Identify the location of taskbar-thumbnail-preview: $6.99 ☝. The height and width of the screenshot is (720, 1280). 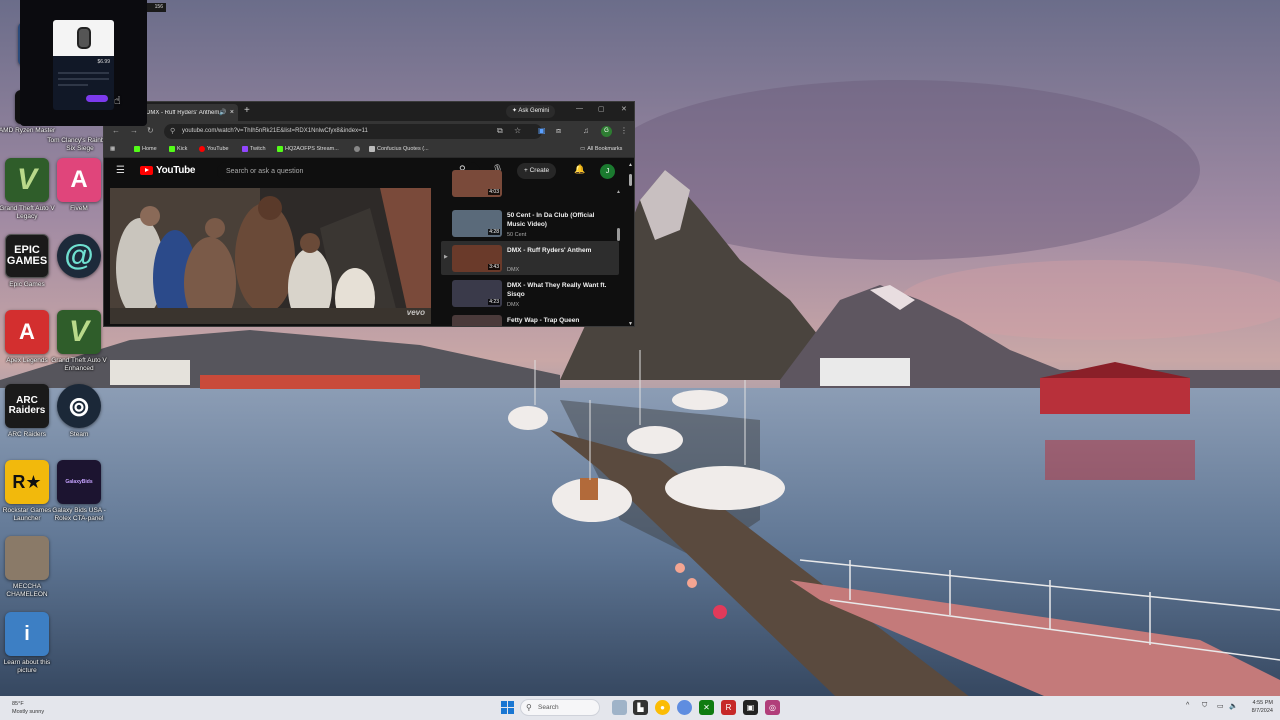
(83, 63).